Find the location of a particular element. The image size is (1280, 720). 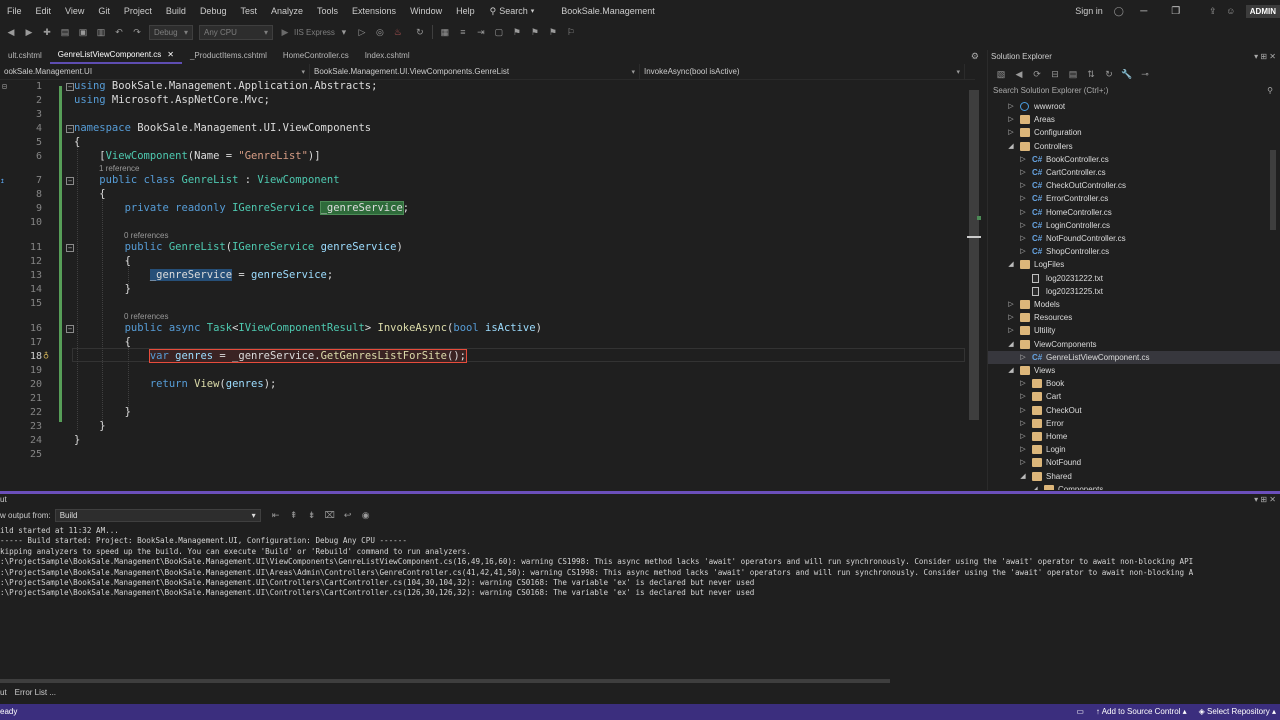

tree-item: log20231225.txt is located at coordinates (1134, 291).